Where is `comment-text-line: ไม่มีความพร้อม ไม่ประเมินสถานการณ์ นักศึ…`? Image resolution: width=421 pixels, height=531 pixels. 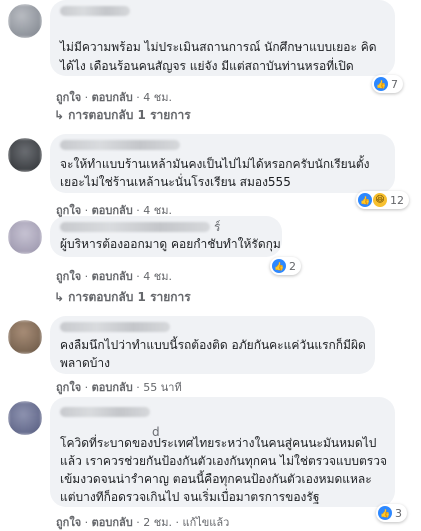
comment-text-line: ไม่มีความพร้อม ไม่ประเมินสถานการณ์ นักศึ… is located at coordinates (218, 47).